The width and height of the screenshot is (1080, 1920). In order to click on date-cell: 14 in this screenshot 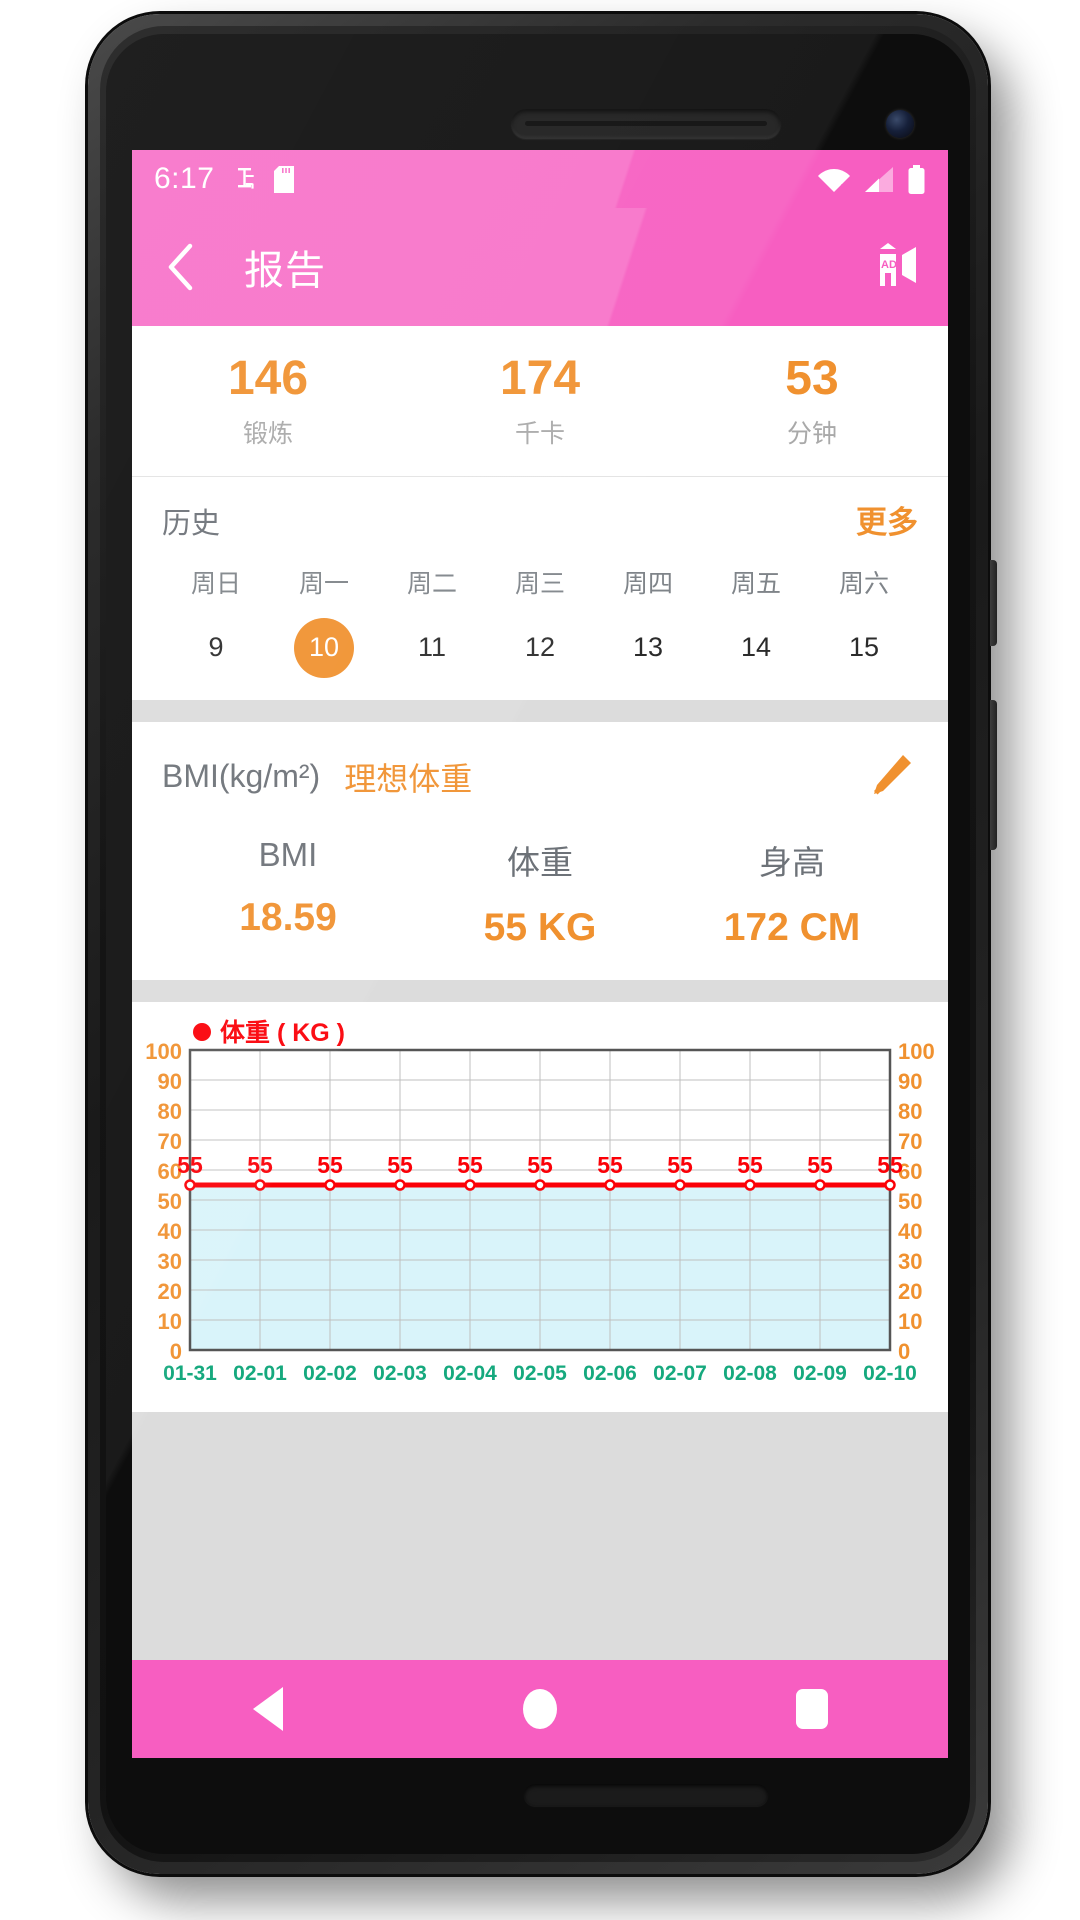, I will do `click(756, 648)`.